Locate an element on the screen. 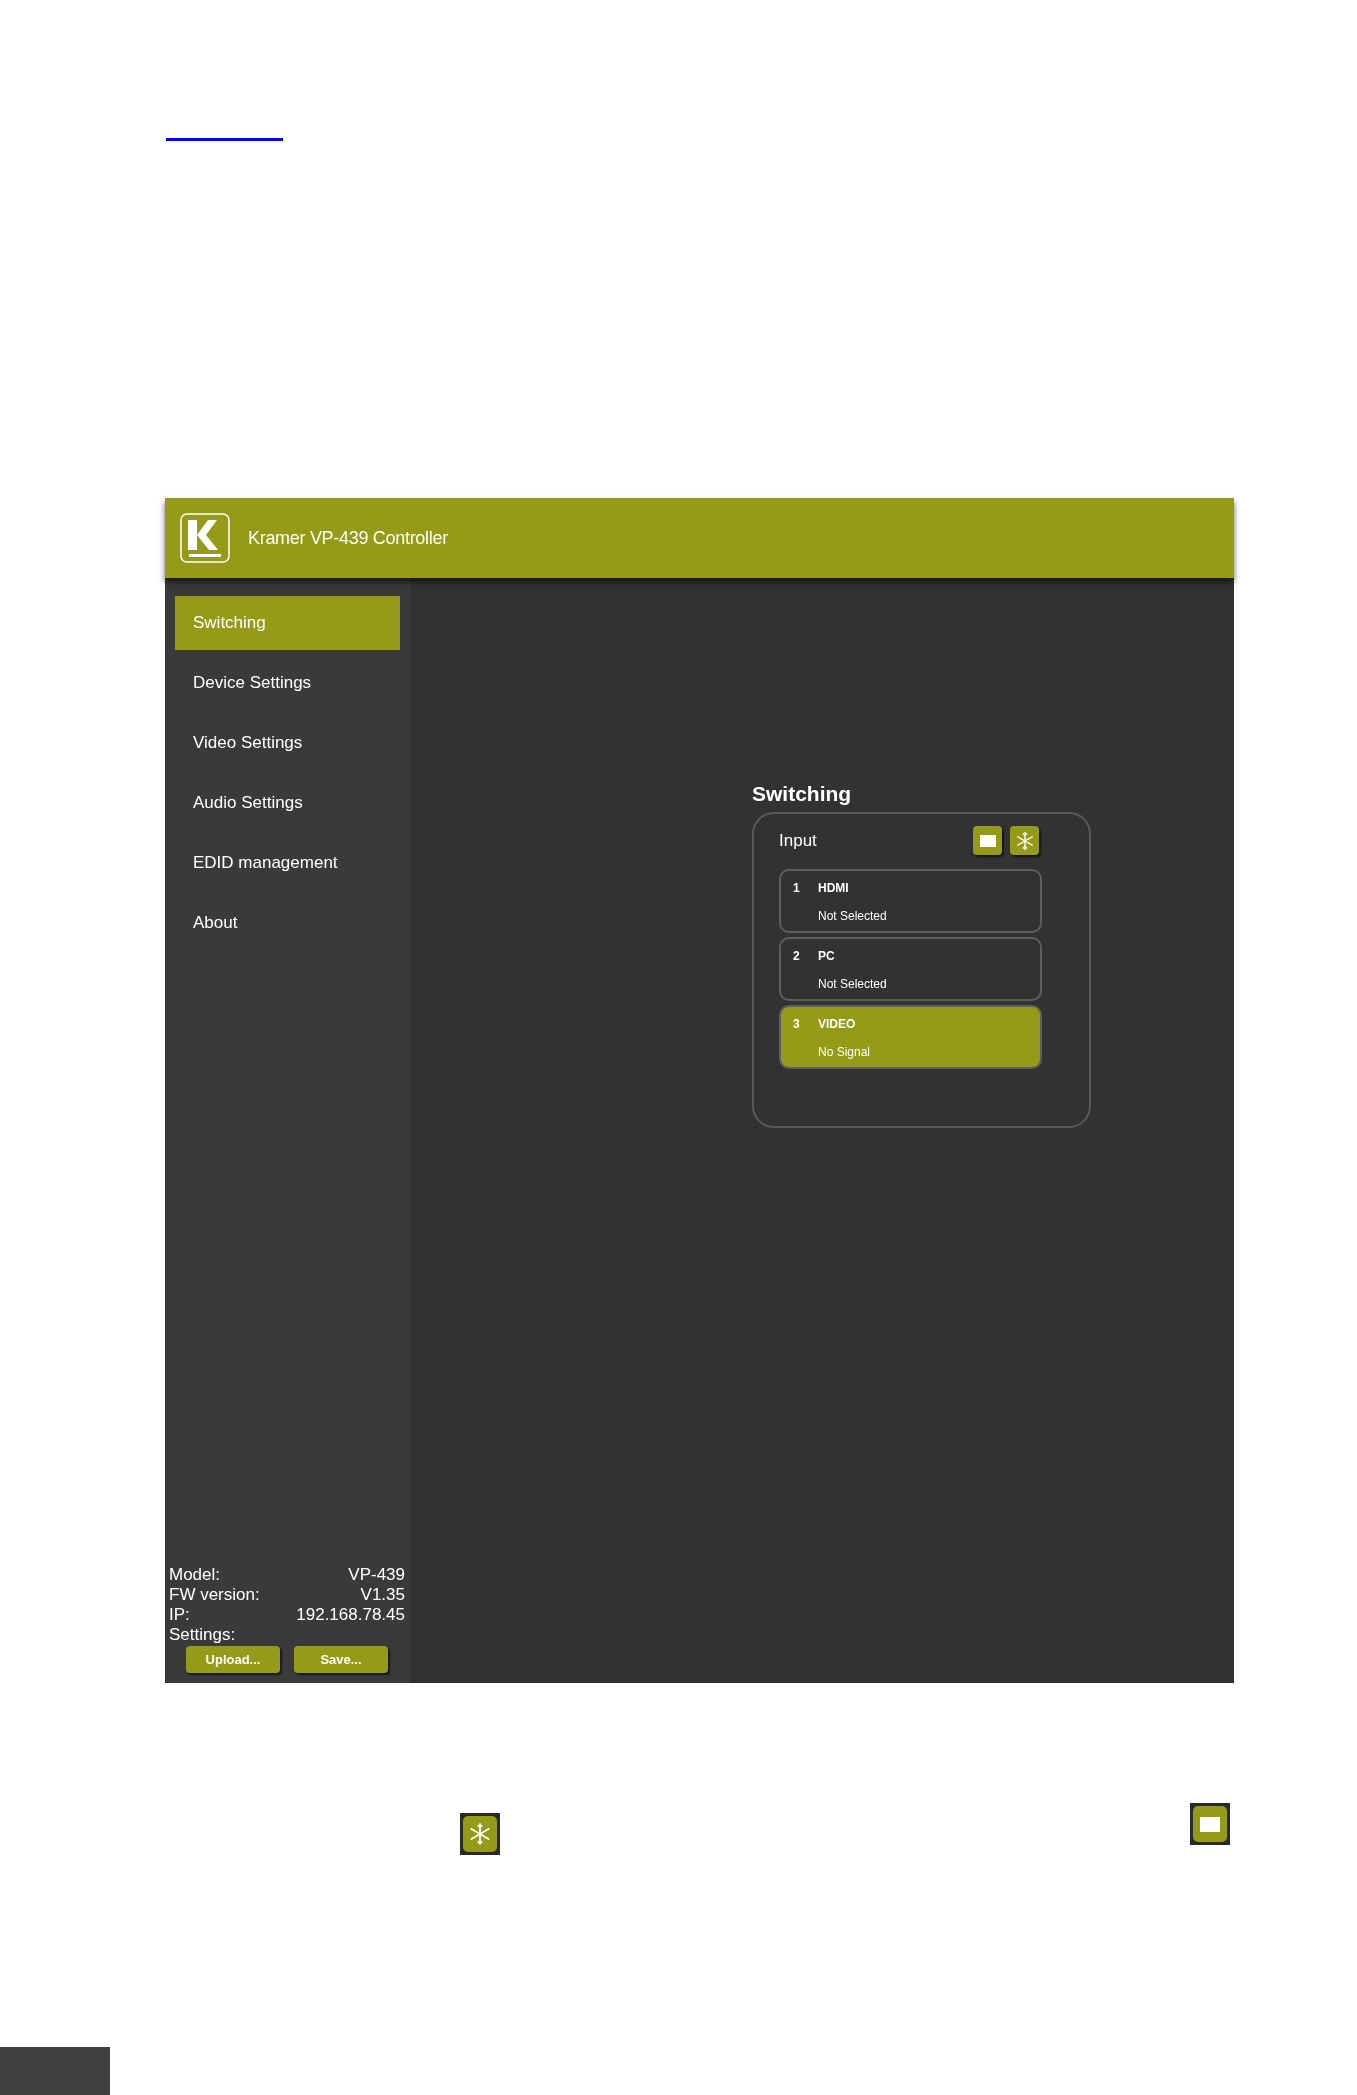 The width and height of the screenshot is (1357, 2095). input-number: 2 is located at coordinates (797, 957).